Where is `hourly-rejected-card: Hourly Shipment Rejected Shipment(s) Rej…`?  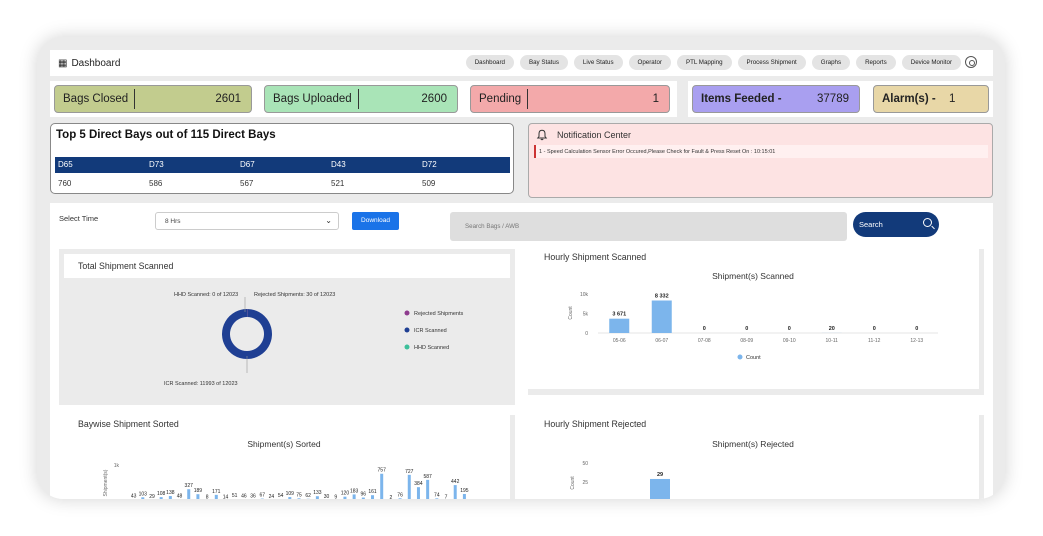 hourly-rejected-card: Hourly Shipment Rejected Shipment(s) Rej… is located at coordinates (753, 457).